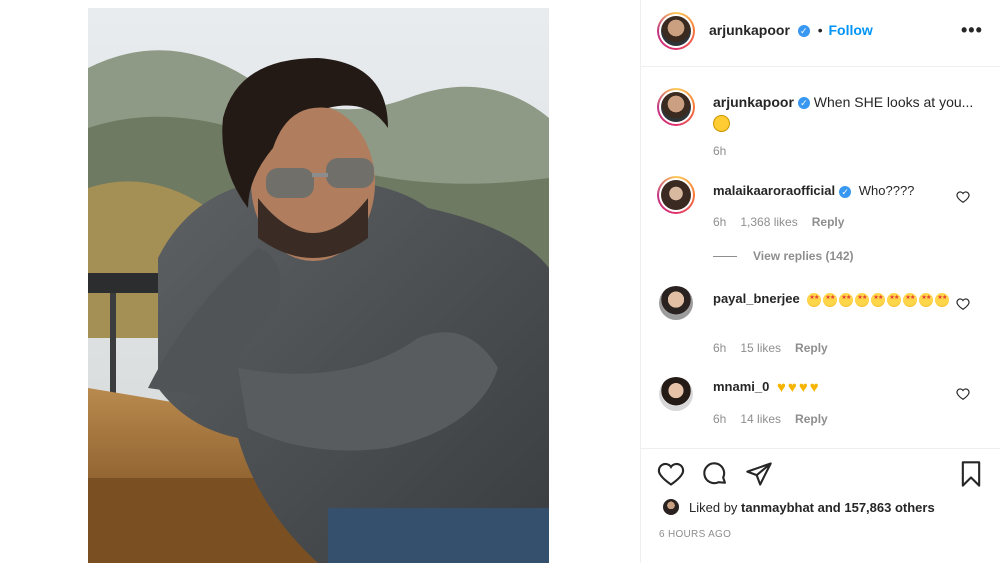  What do you see at coordinates (695, 534) in the screenshot?
I see `post-timestamp: 6 HOURS AGO` at bounding box center [695, 534].